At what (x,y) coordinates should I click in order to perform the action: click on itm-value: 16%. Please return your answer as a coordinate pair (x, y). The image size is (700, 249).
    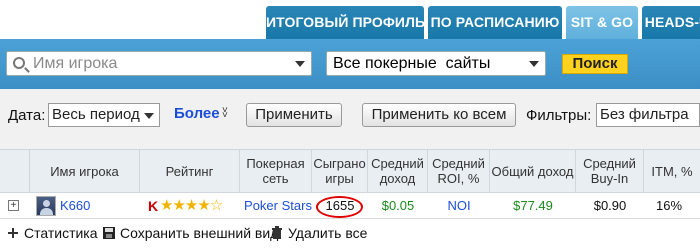
    Looking at the image, I should click on (669, 205).